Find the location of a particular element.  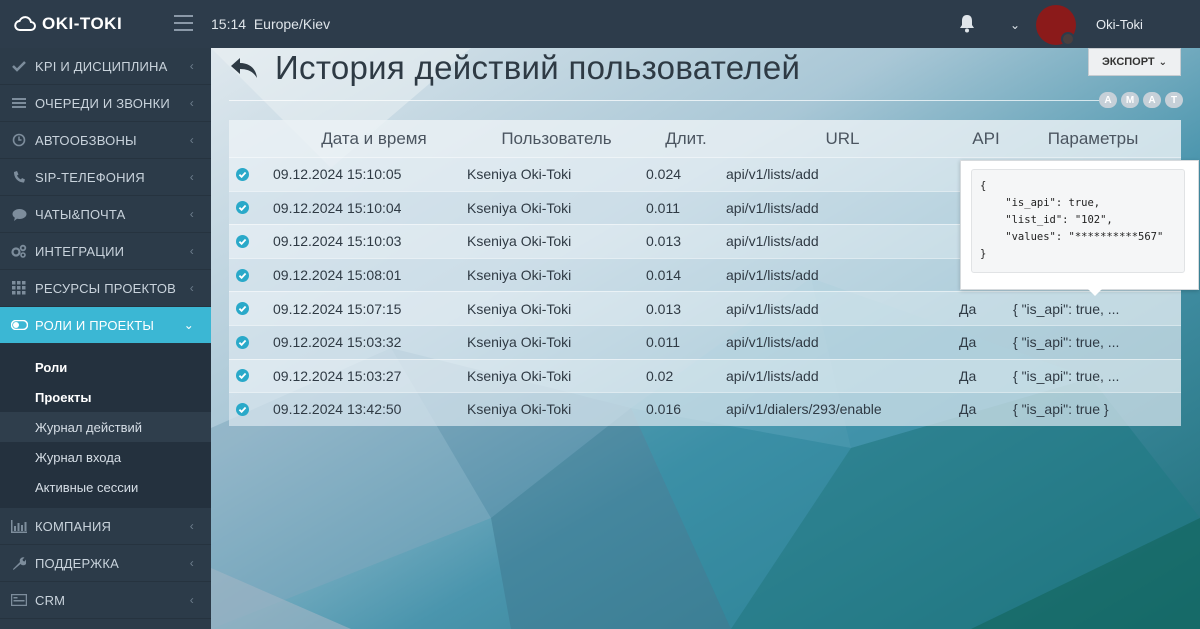

submenu-item-projects: Проекты is located at coordinates (105, 397).